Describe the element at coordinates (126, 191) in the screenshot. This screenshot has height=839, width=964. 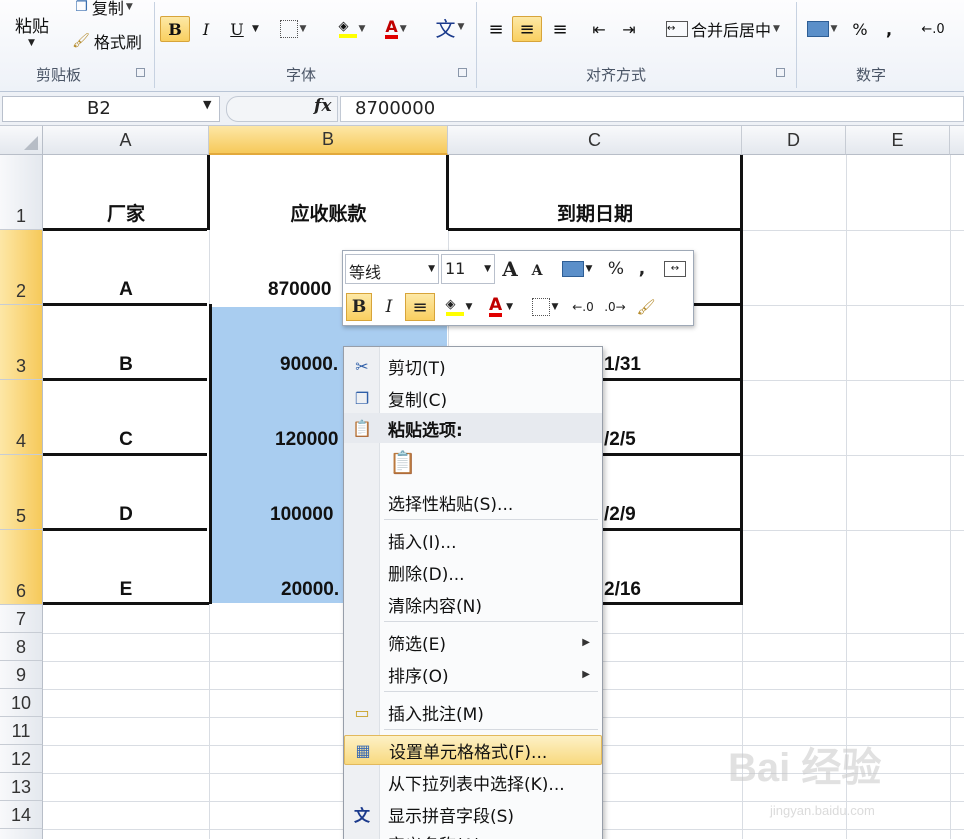
I see `cell-a1: 厂家` at that location.